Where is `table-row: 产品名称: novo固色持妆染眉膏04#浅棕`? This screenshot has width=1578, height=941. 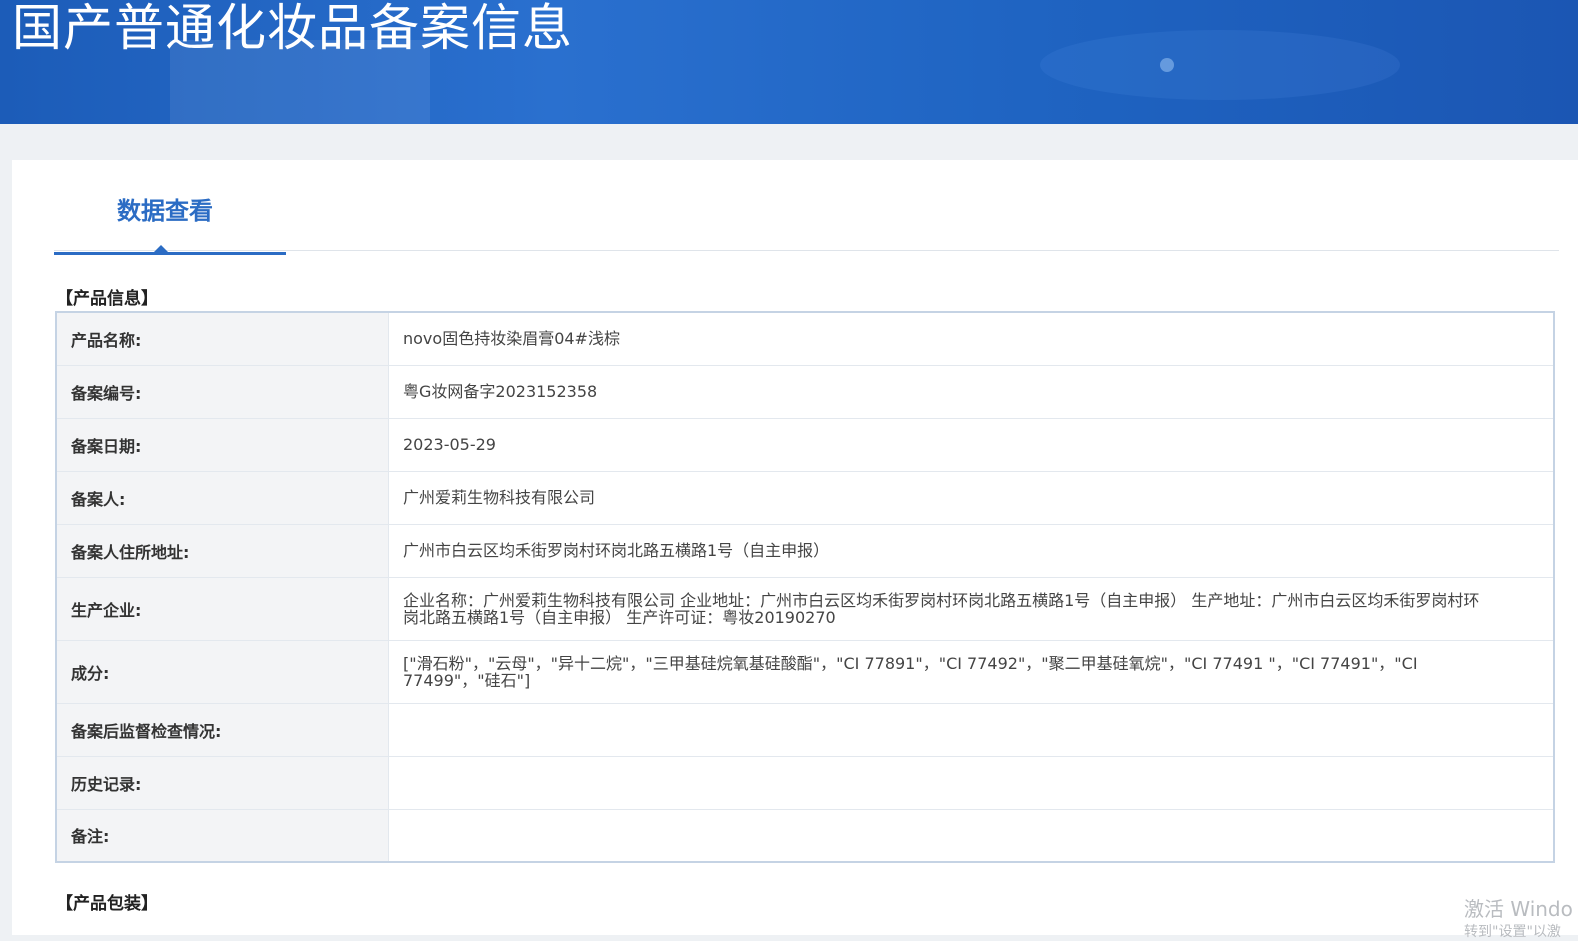
table-row: 产品名称: novo固色持妆染眉膏04#浅棕 is located at coordinates (805, 339).